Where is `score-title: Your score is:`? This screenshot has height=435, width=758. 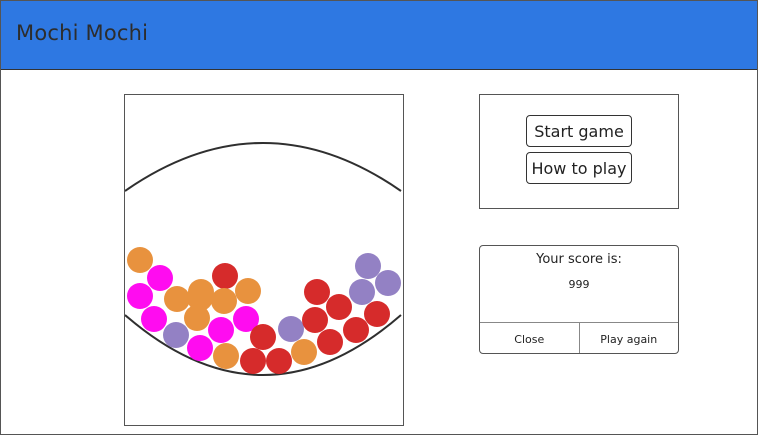 score-title: Your score is: is located at coordinates (579, 259).